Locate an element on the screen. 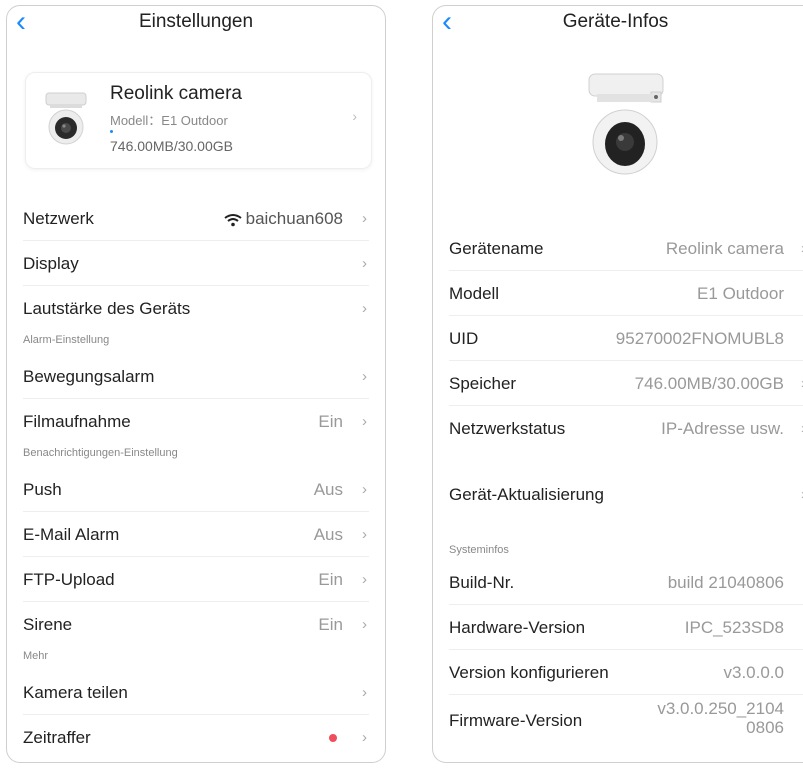 This screenshot has height=769, width=803. row-label: Push is located at coordinates (42, 489).